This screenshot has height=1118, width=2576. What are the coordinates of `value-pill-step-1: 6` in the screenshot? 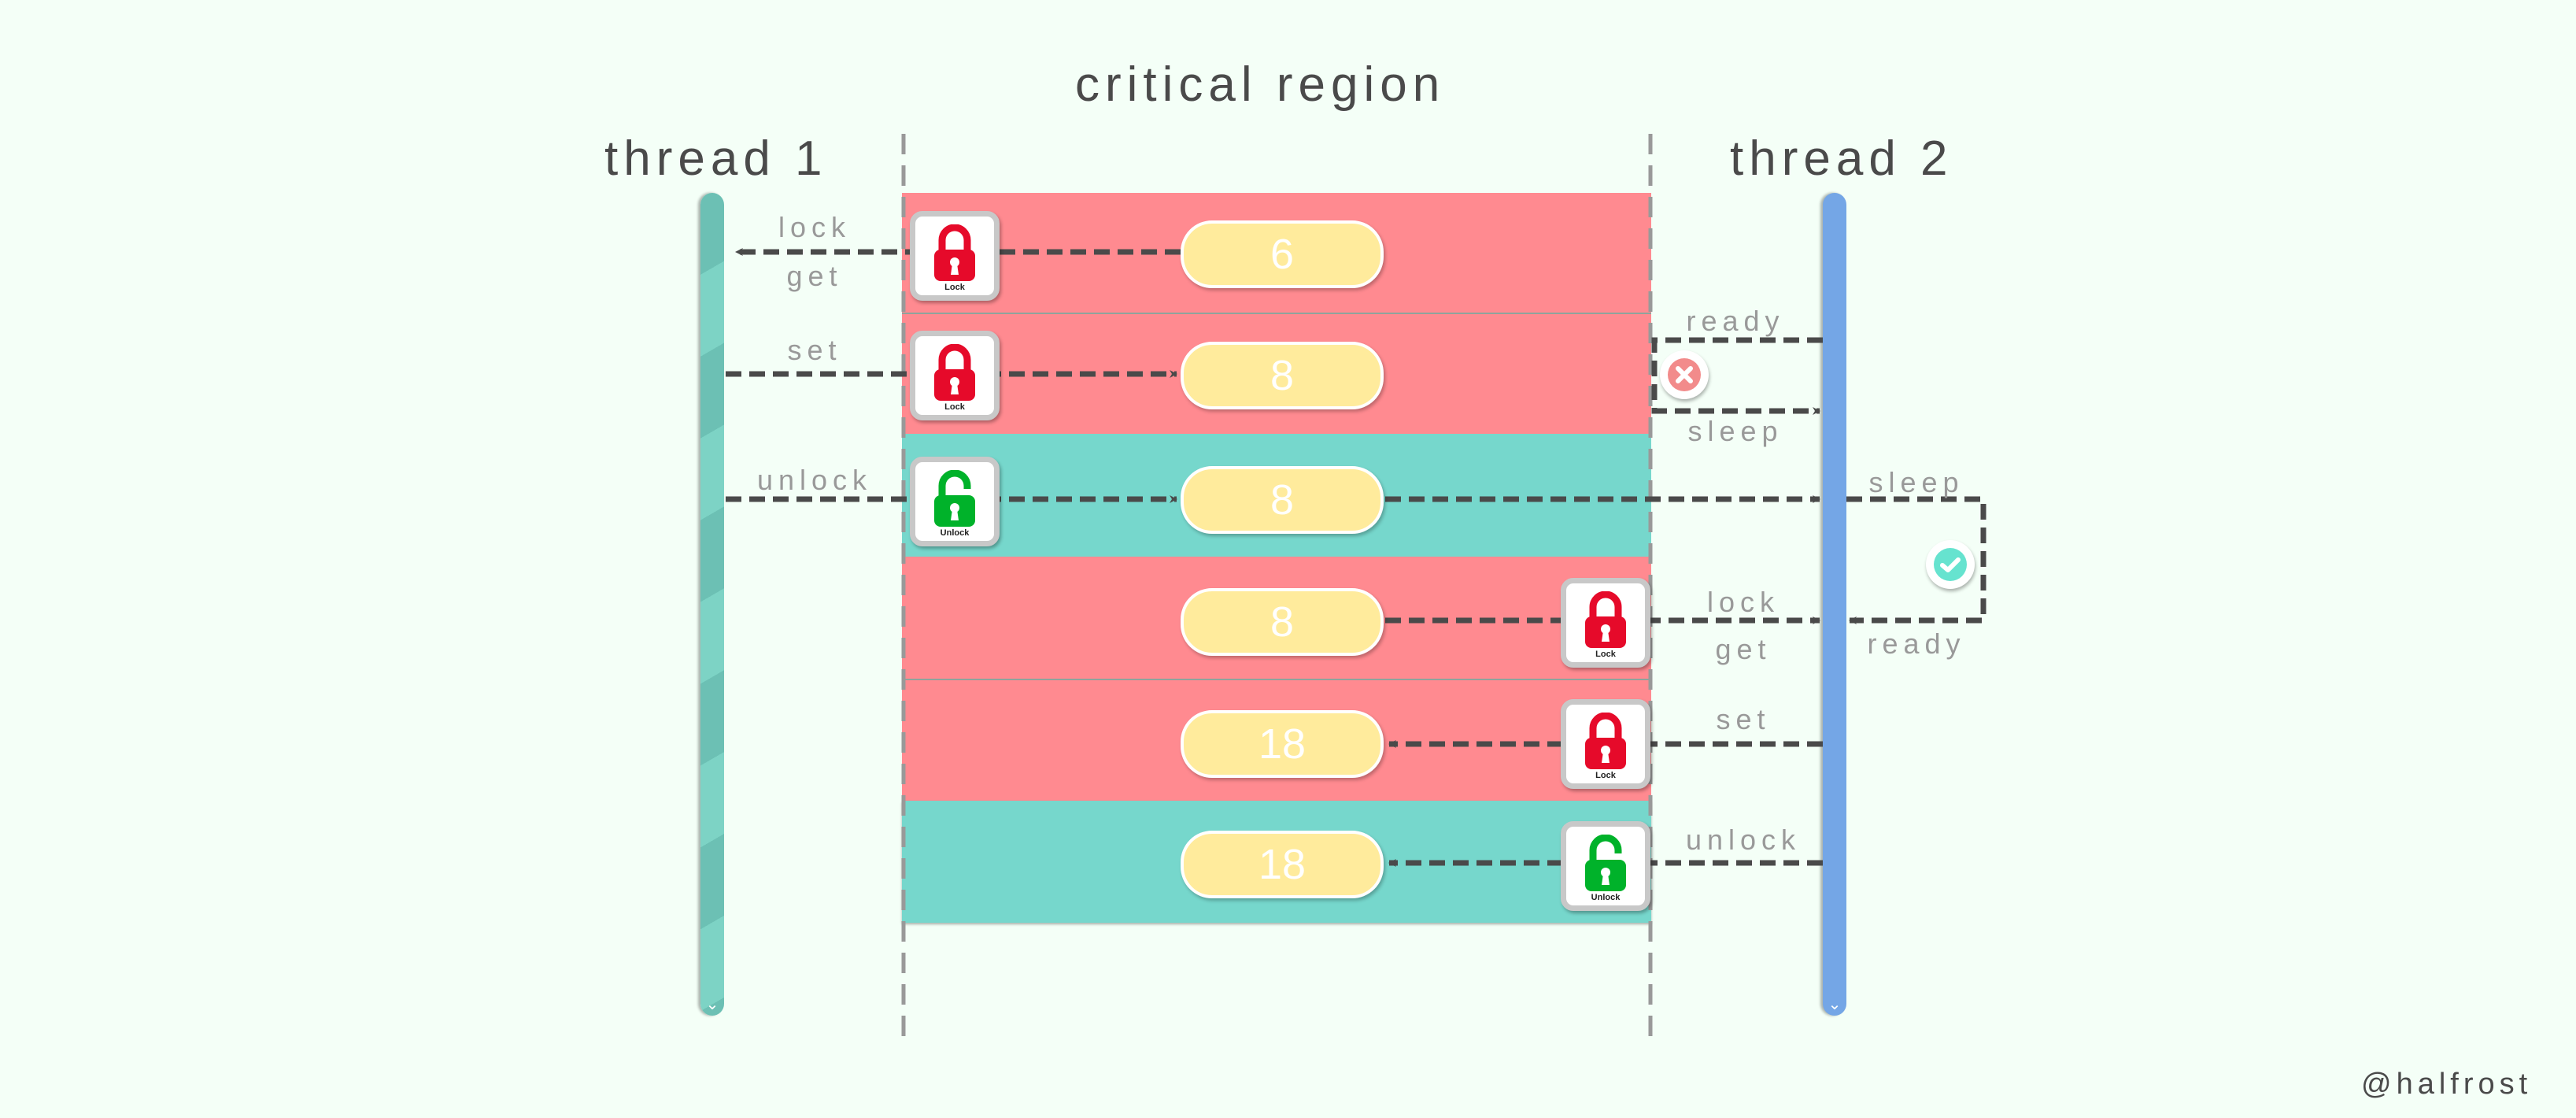 It's located at (1282, 254).